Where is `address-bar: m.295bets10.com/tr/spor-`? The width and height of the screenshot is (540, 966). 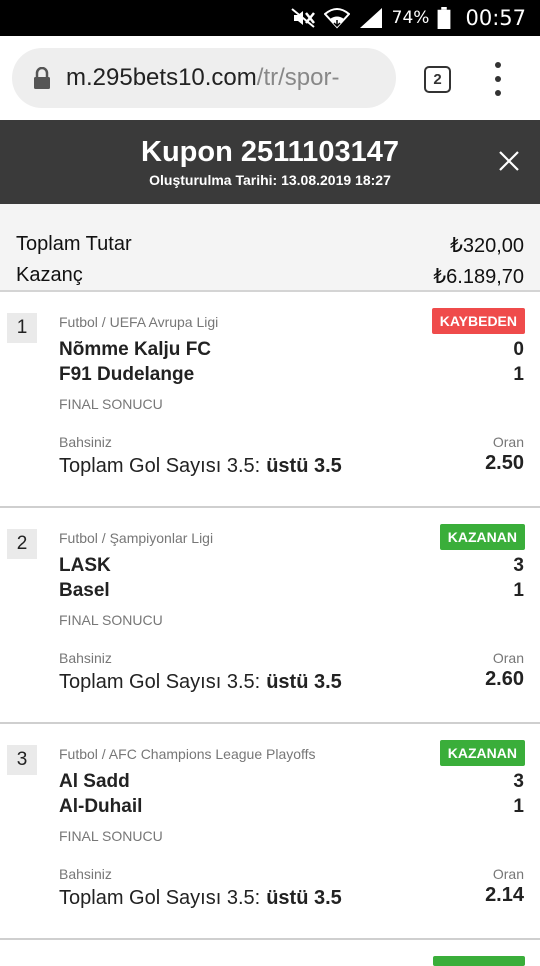
address-bar: m.295bets10.com/tr/spor- is located at coordinates (204, 78).